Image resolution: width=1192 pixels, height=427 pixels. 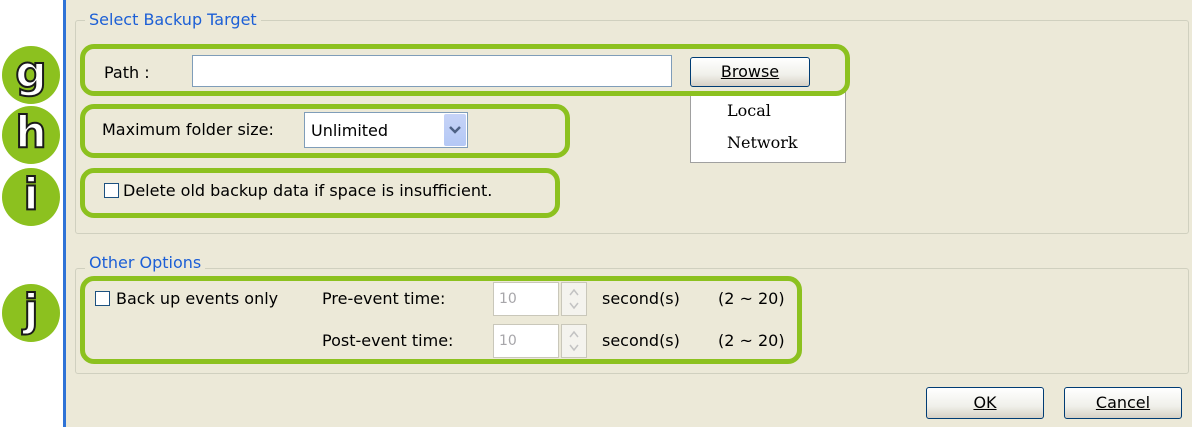 I want to click on menu-item-network: Network, so click(x=762, y=142).